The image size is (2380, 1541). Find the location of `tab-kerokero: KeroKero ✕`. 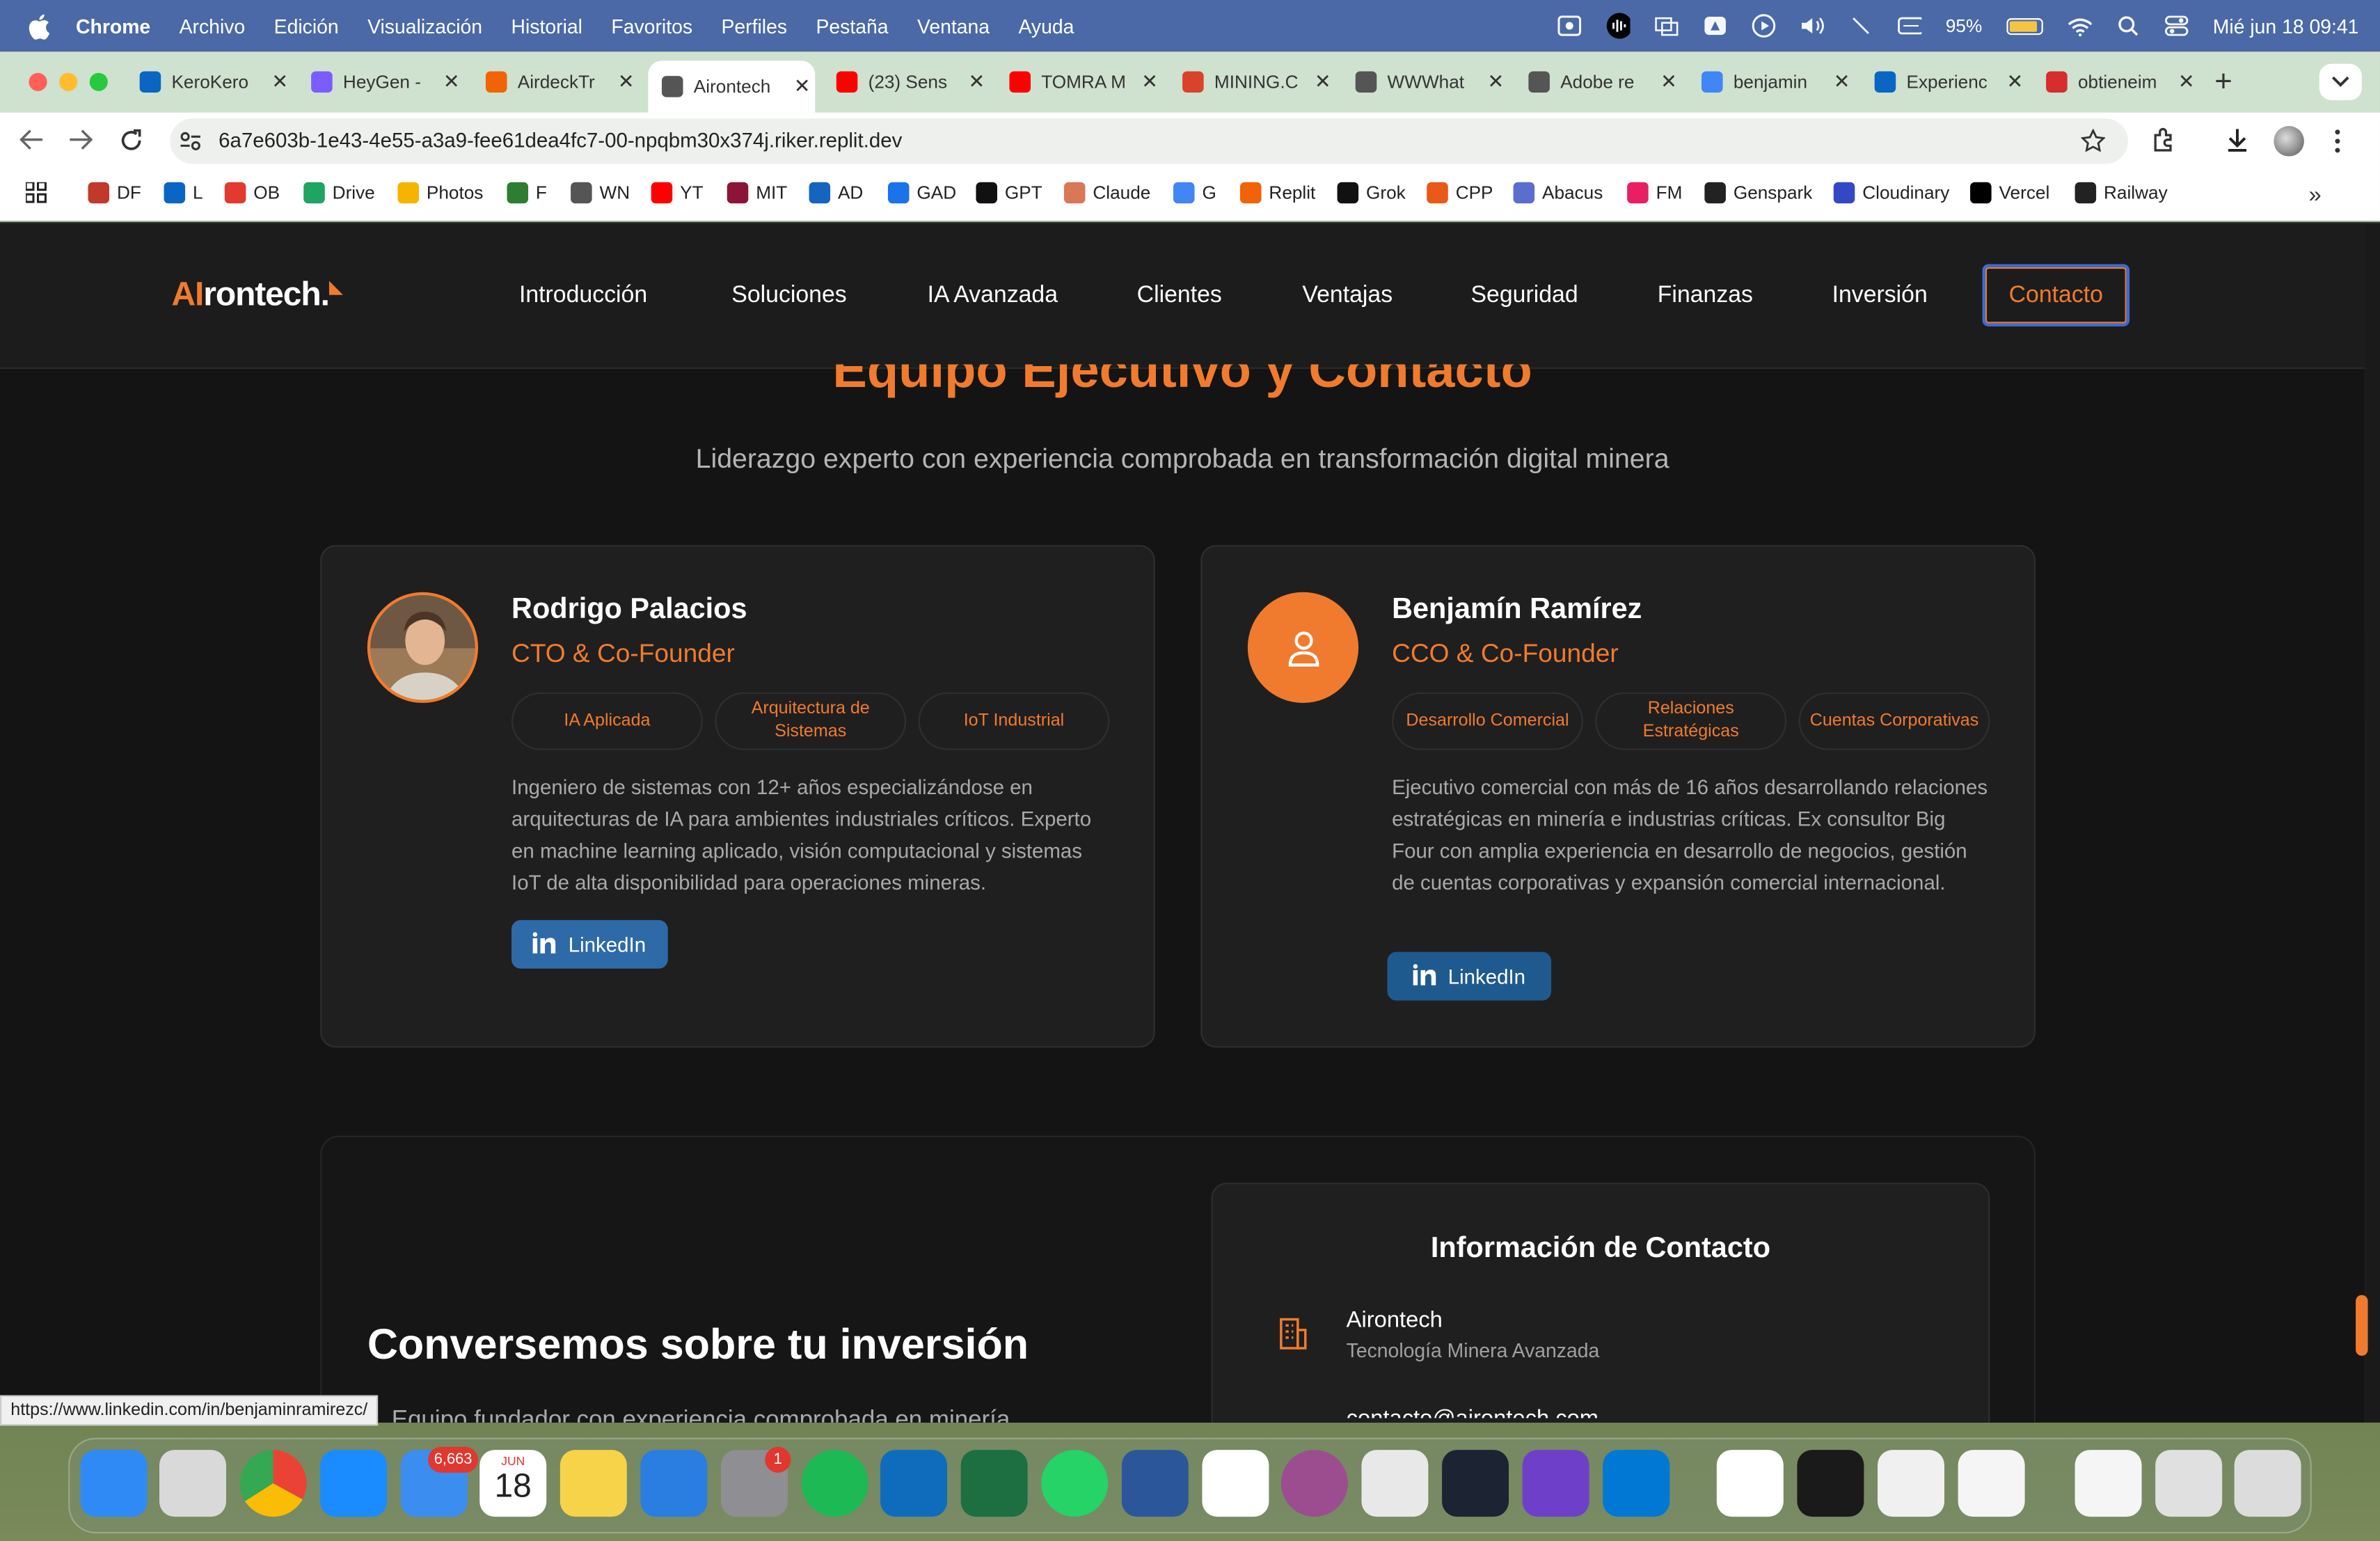

tab-kerokero: KeroKero ✕ is located at coordinates (214, 82).